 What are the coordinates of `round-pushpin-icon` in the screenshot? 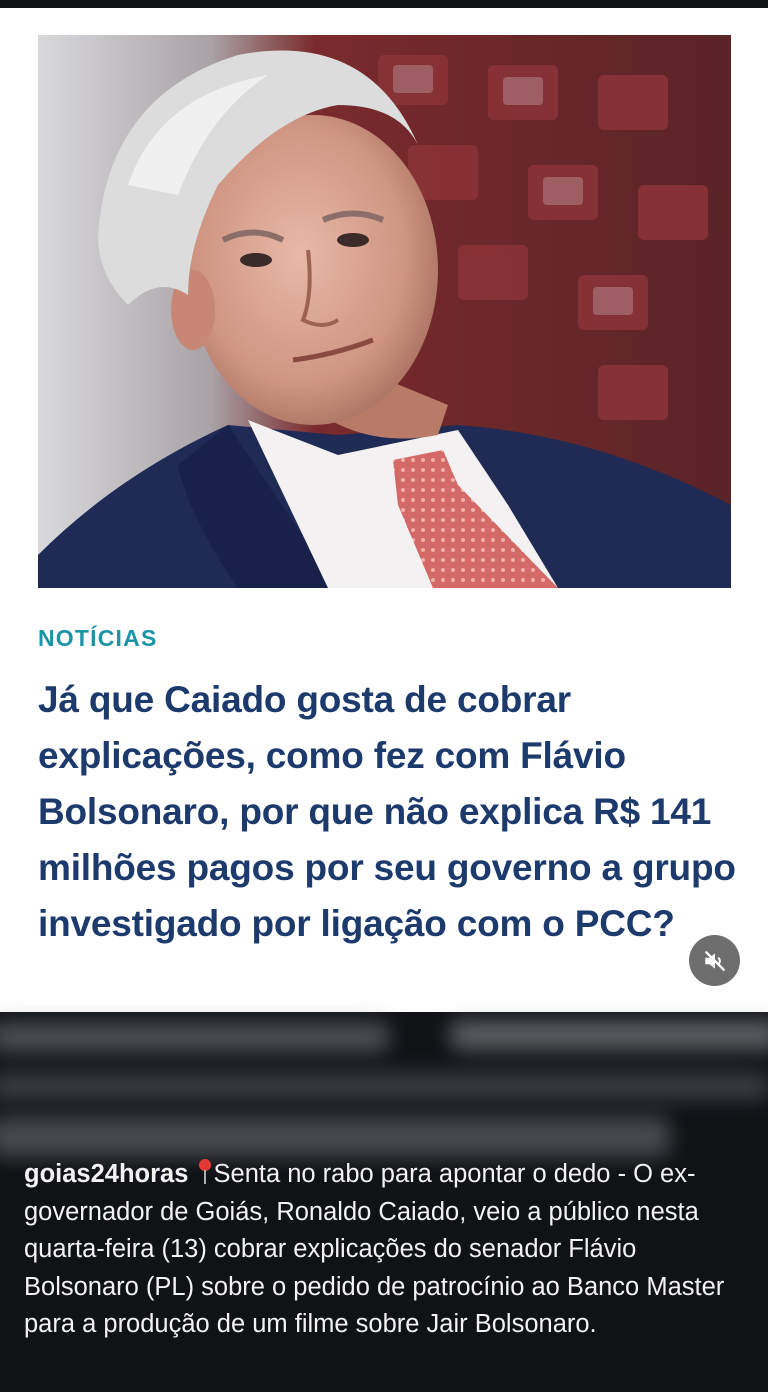 It's located at (204, 1171).